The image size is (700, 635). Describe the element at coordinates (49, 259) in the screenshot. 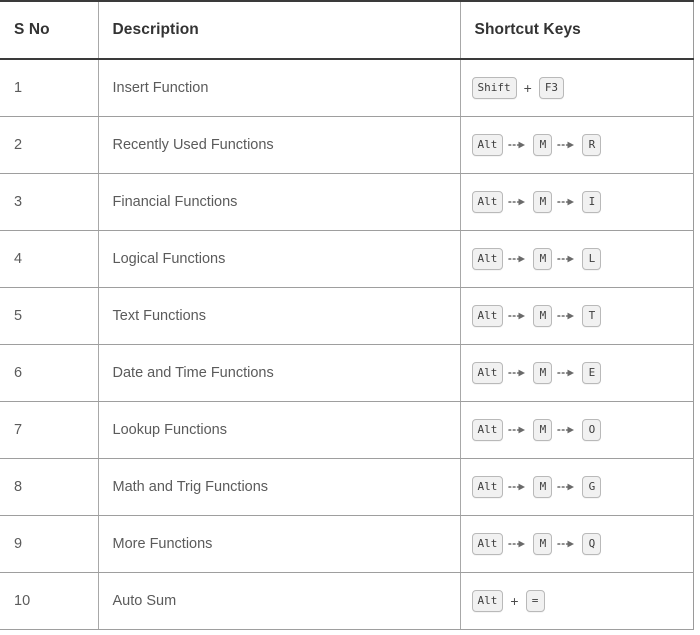

I see `cell-serial-number: 4` at that location.